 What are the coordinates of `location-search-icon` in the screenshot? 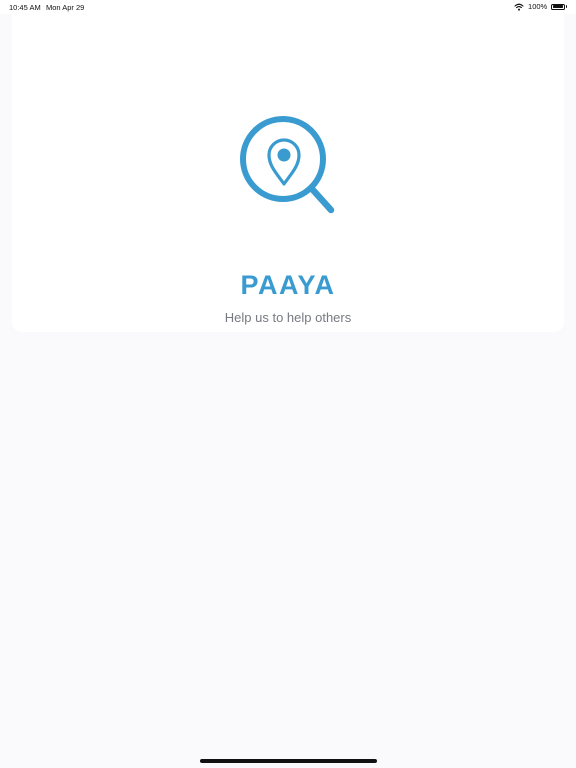 It's located at (288, 165).